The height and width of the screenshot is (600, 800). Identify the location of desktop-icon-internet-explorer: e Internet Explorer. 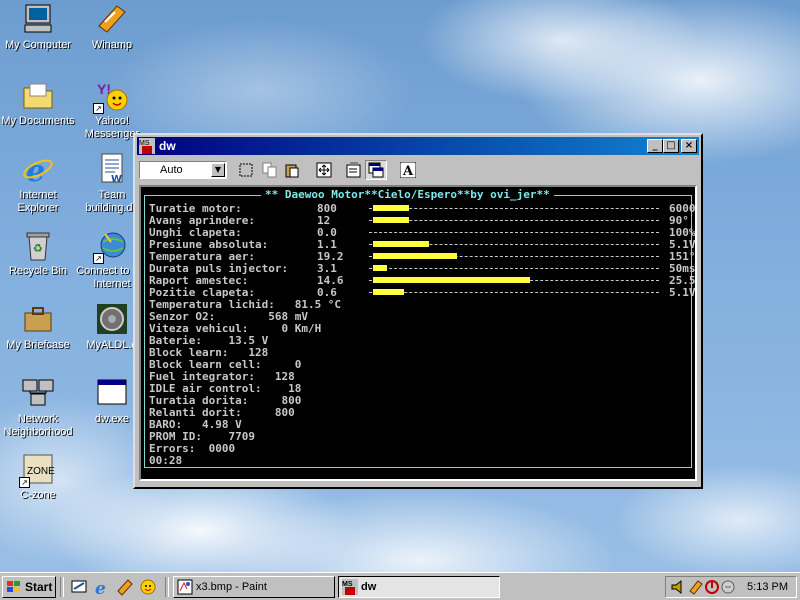
(38, 183).